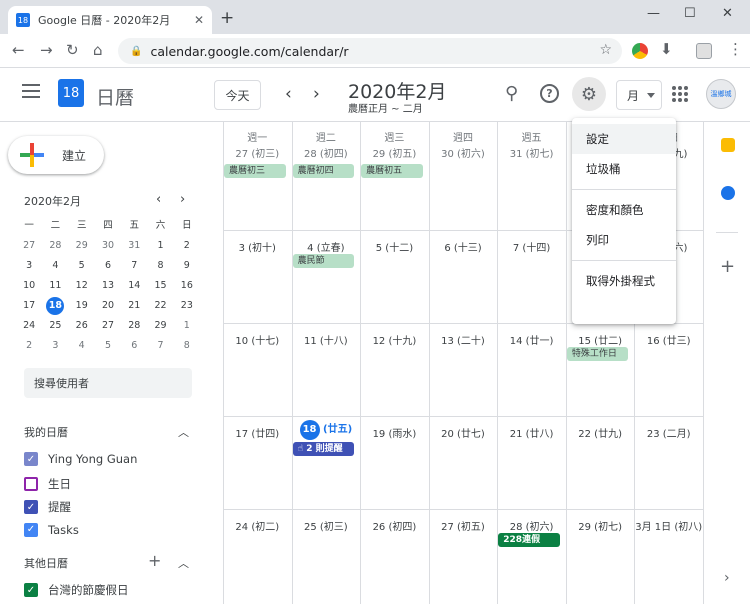 This screenshot has width=750, height=604. What do you see at coordinates (326, 430) in the screenshot?
I see `day-cell-date: 18 (廿五)` at bounding box center [326, 430].